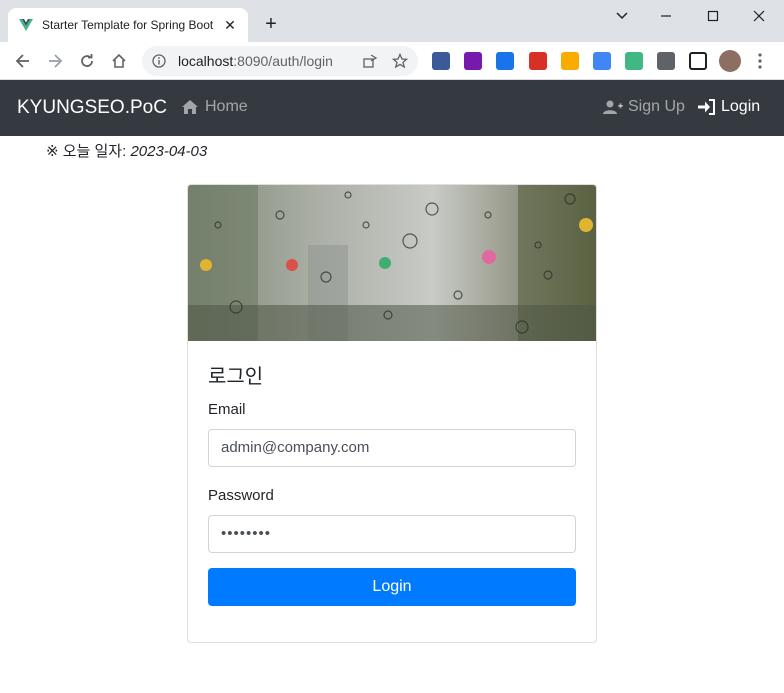 This screenshot has height=693, width=784. I want to click on nav-login-label: Login, so click(741, 106).